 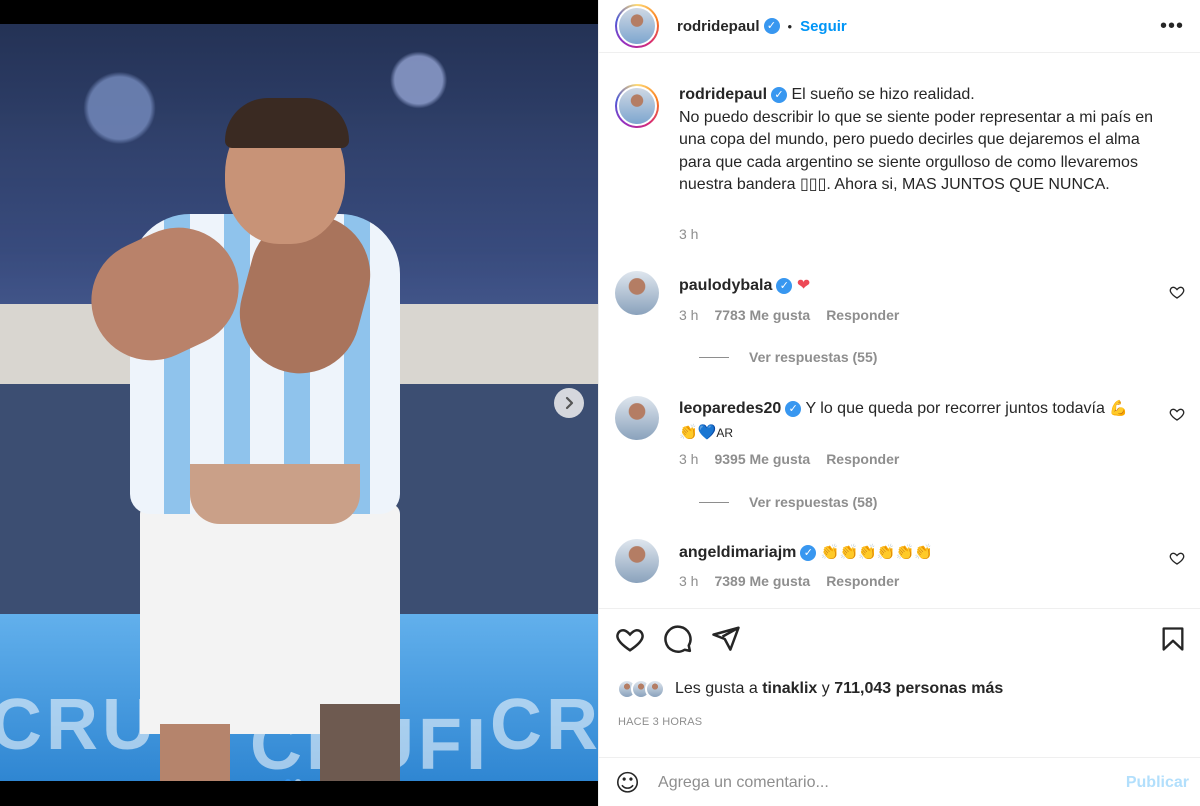 I want to click on player-leg-right, so click(x=360, y=742).